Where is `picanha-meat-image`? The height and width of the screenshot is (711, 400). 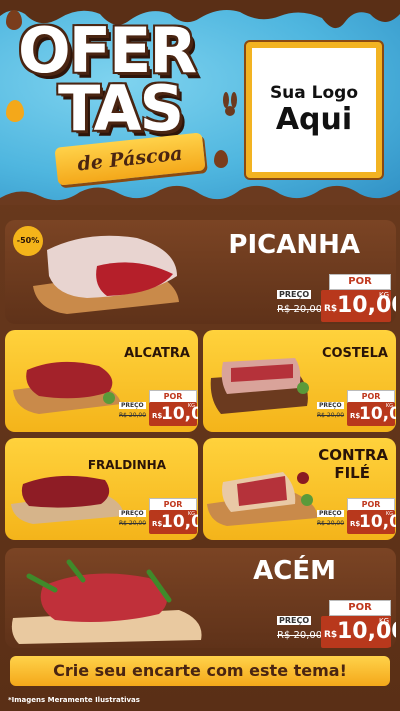
picanha-meat-image is located at coordinates (106, 274).